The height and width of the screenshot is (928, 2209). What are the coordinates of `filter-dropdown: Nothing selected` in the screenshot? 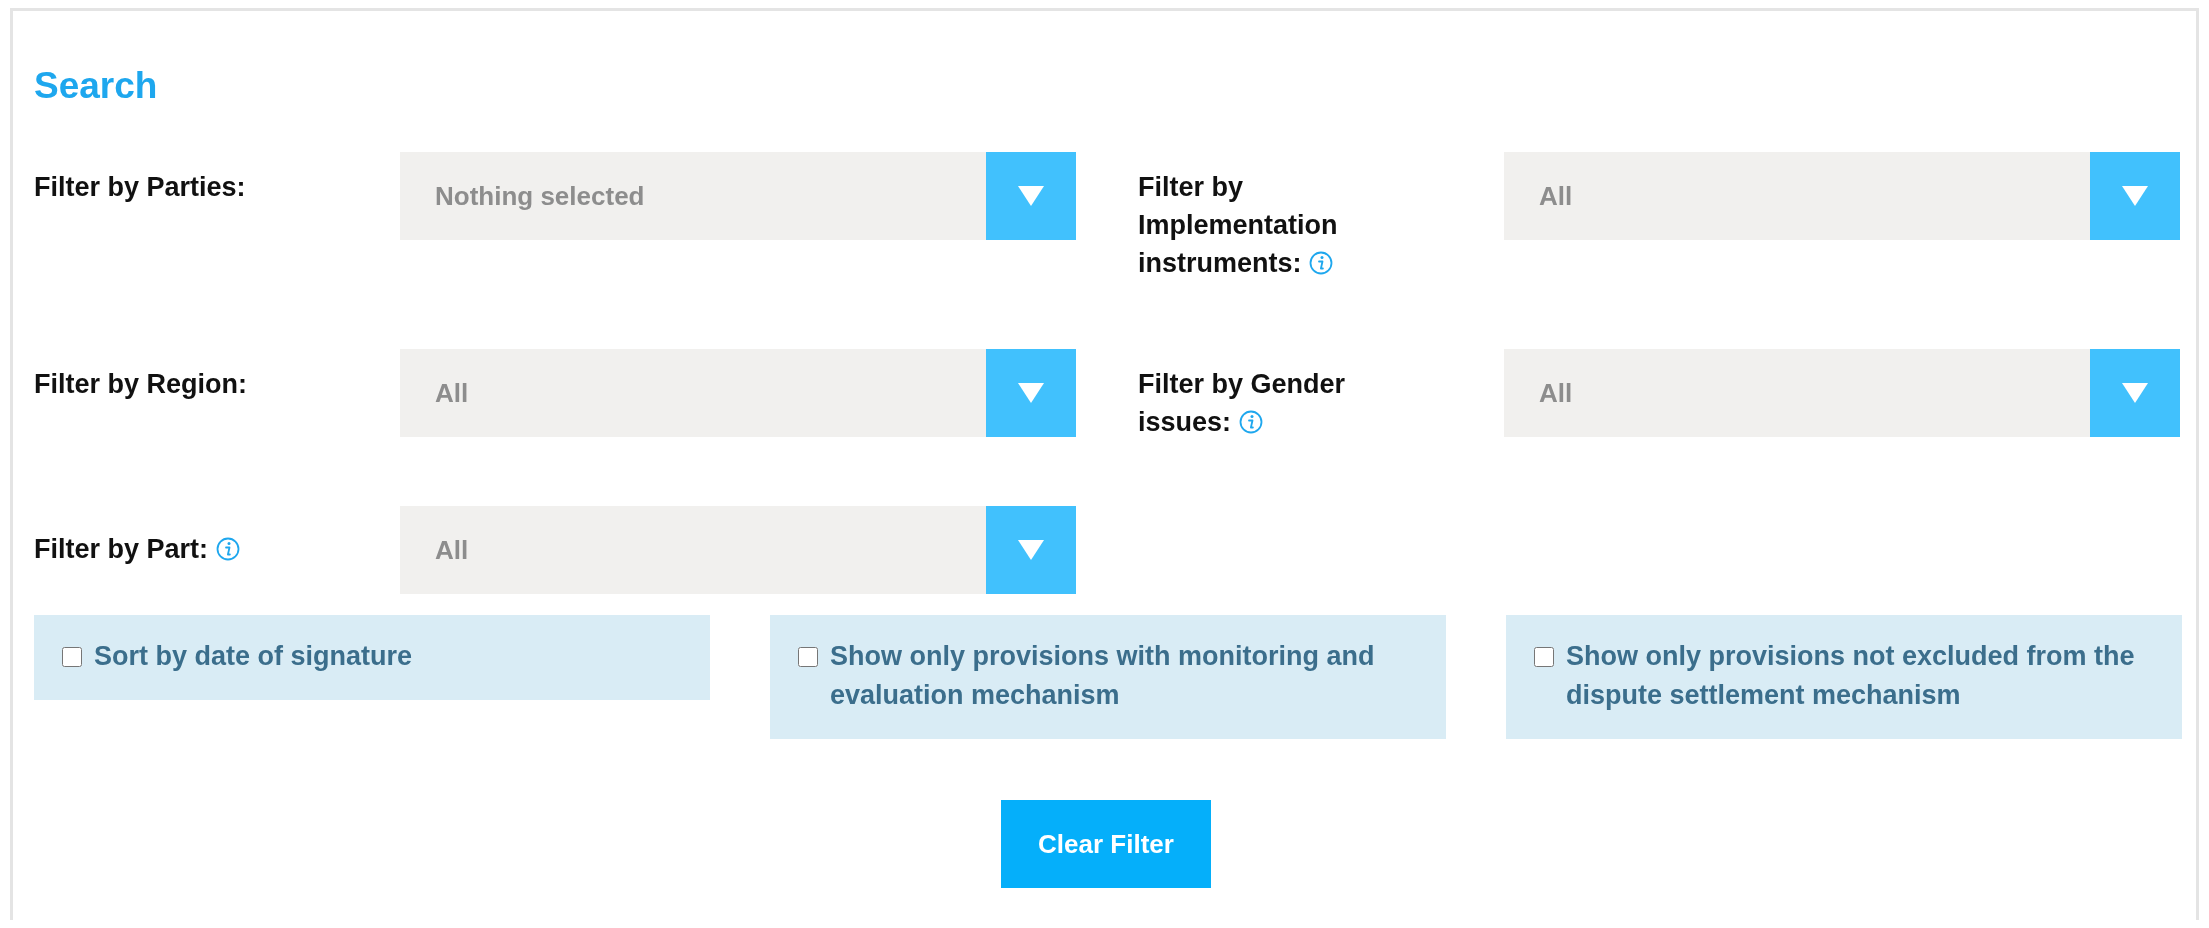 It's located at (738, 196).